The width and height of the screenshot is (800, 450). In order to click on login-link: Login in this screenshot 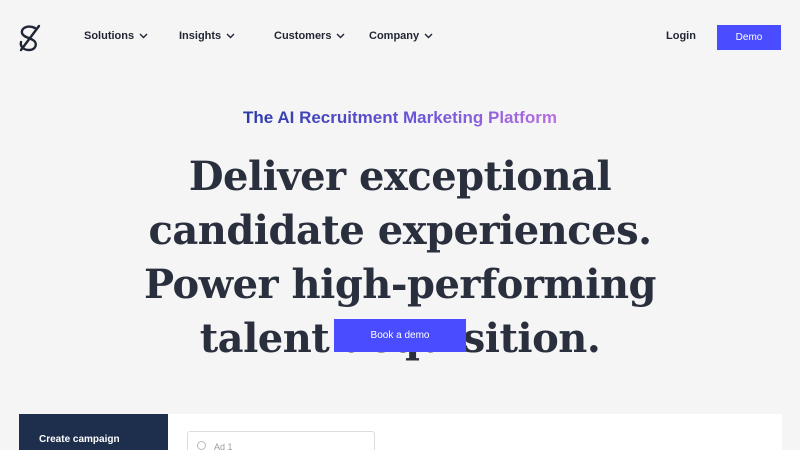, I will do `click(681, 36)`.